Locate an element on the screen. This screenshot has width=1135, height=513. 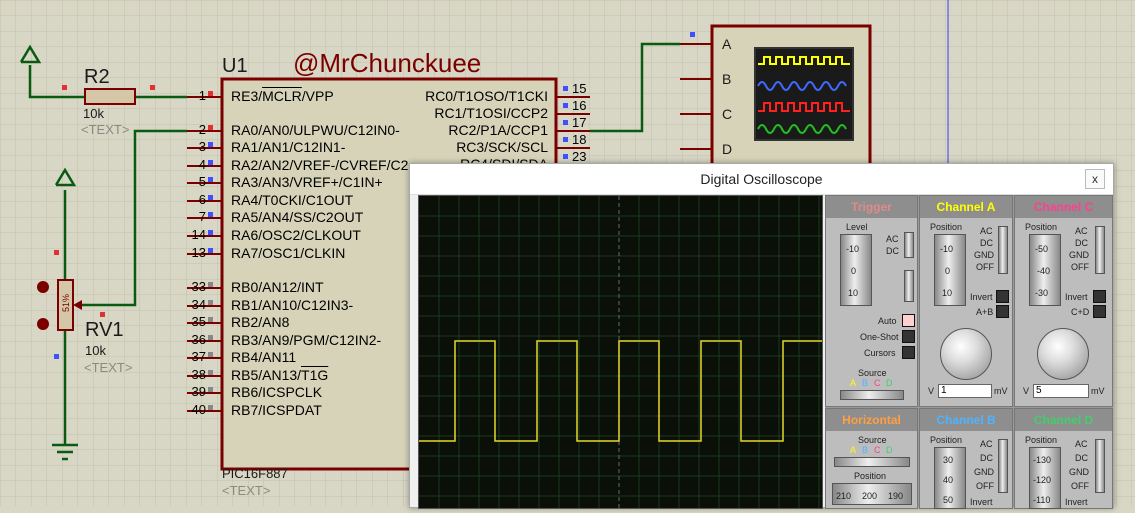
channel-a-coupling-switch is located at coordinates (1003, 250).